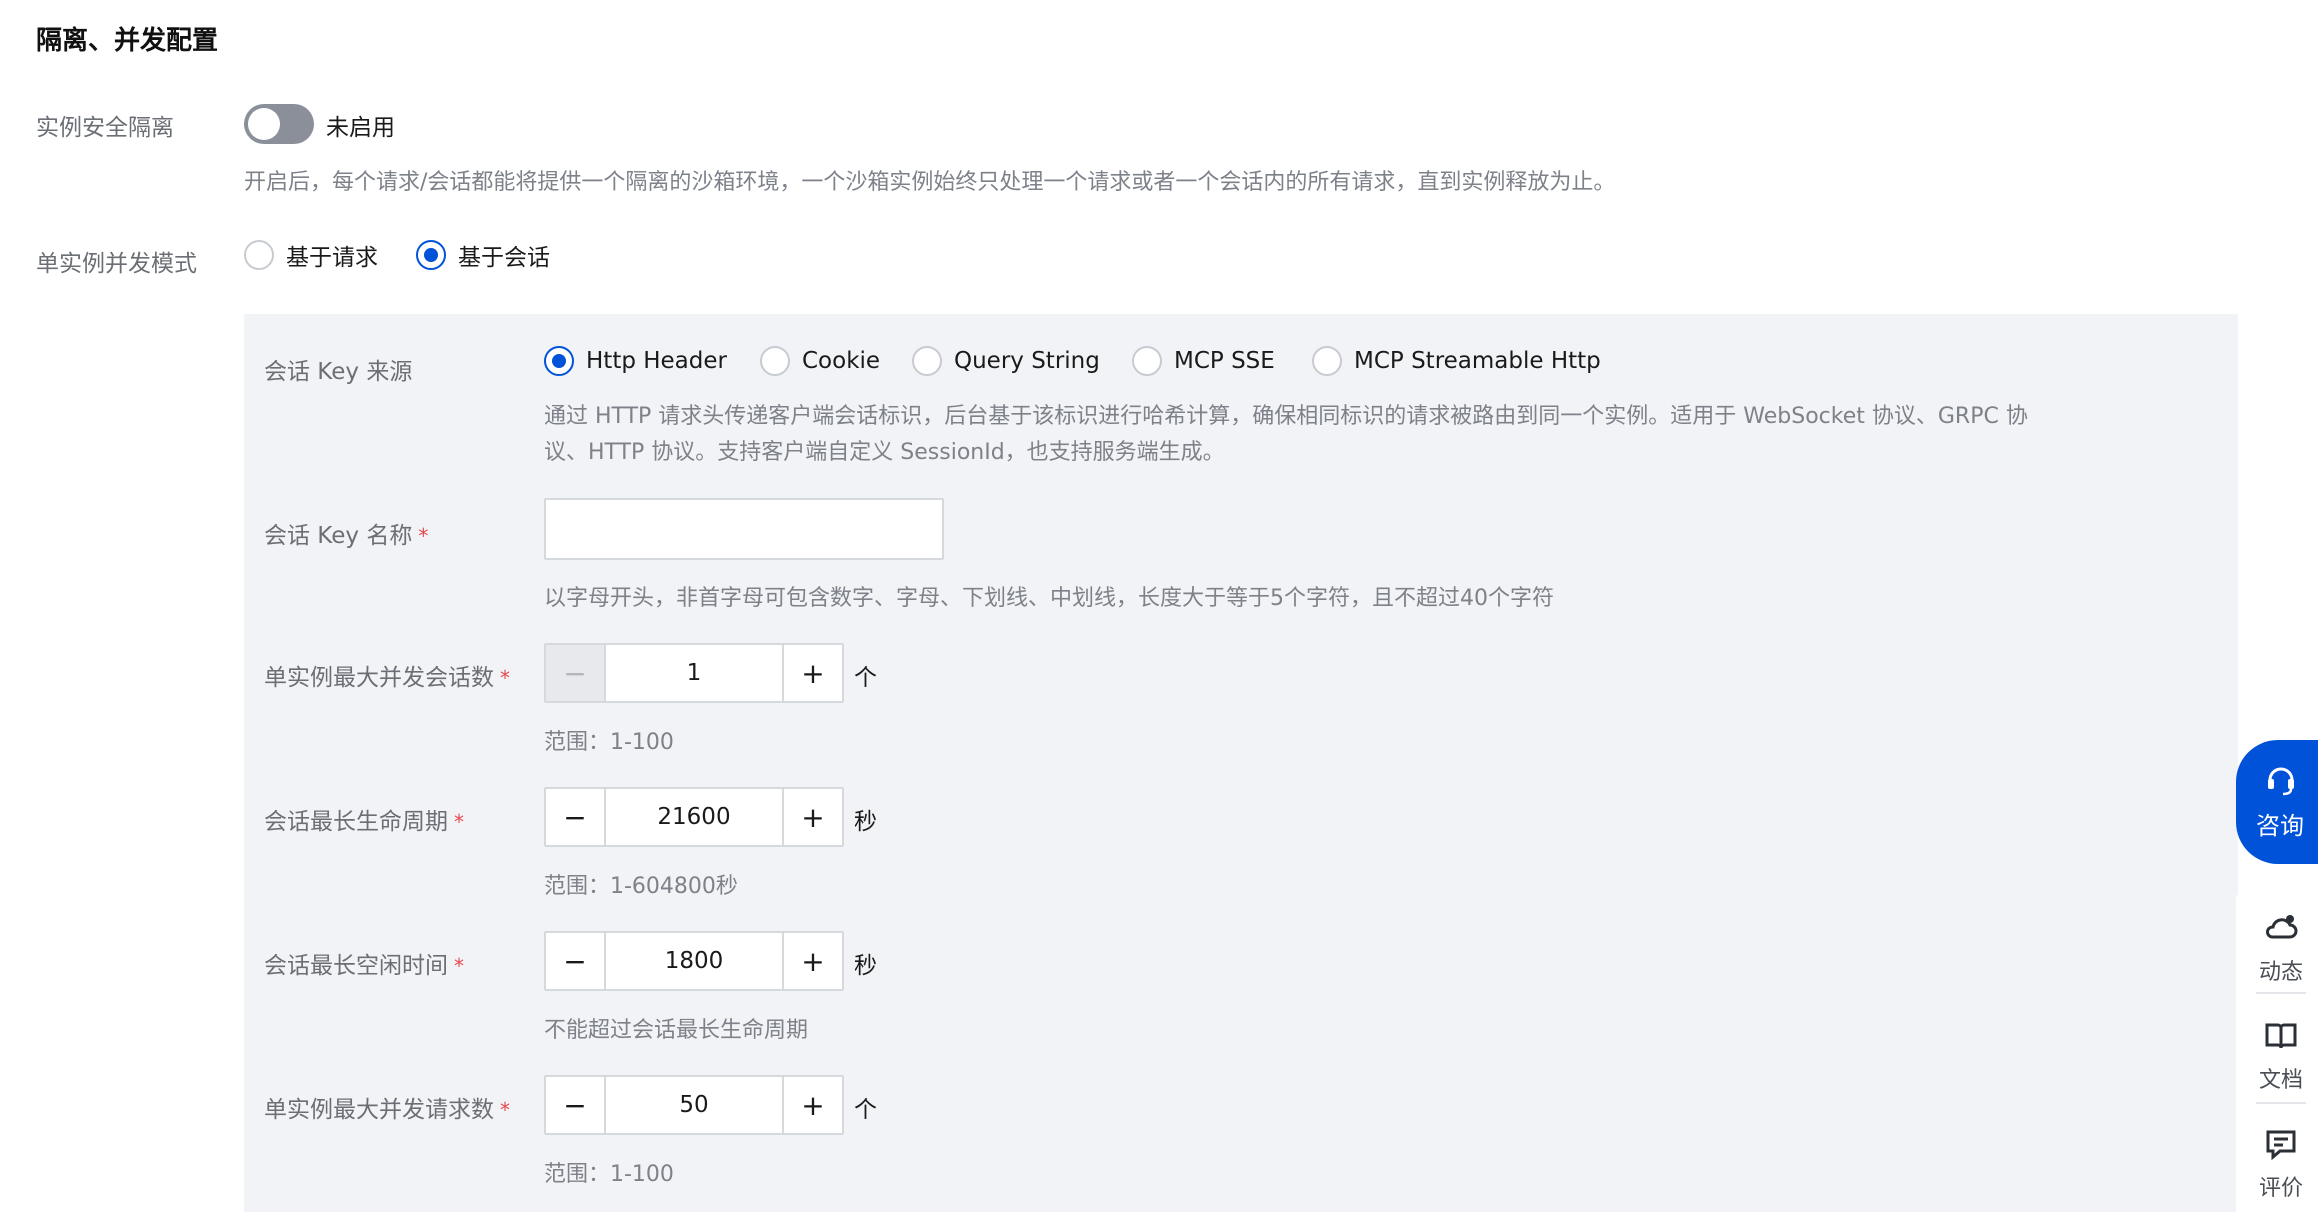 This screenshot has width=2318, height=1212. I want to click on side-toolbar: 动态 文档 评价, so click(2277, 1050).